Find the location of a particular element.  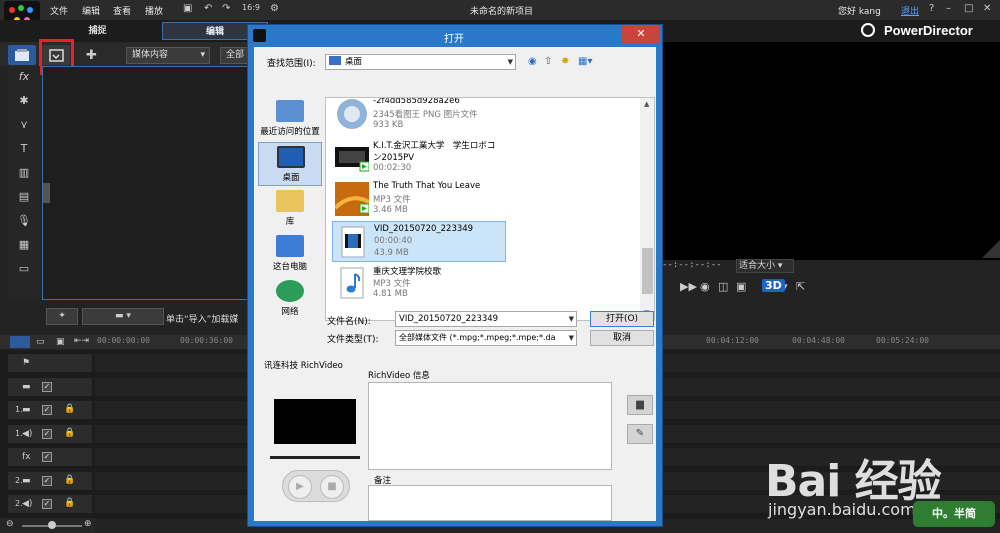

place-network: 网络 is located at coordinates (290, 299).